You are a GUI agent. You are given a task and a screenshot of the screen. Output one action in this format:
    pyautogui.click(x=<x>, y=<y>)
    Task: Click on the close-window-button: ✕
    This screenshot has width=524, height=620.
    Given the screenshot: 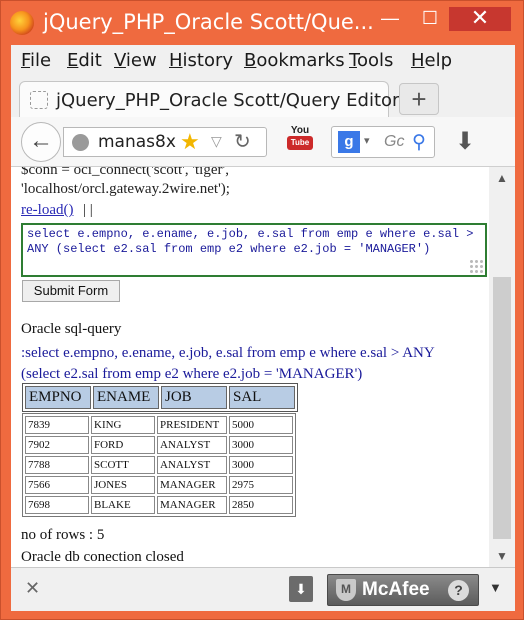 What is the action you would take?
    pyautogui.click(x=480, y=19)
    